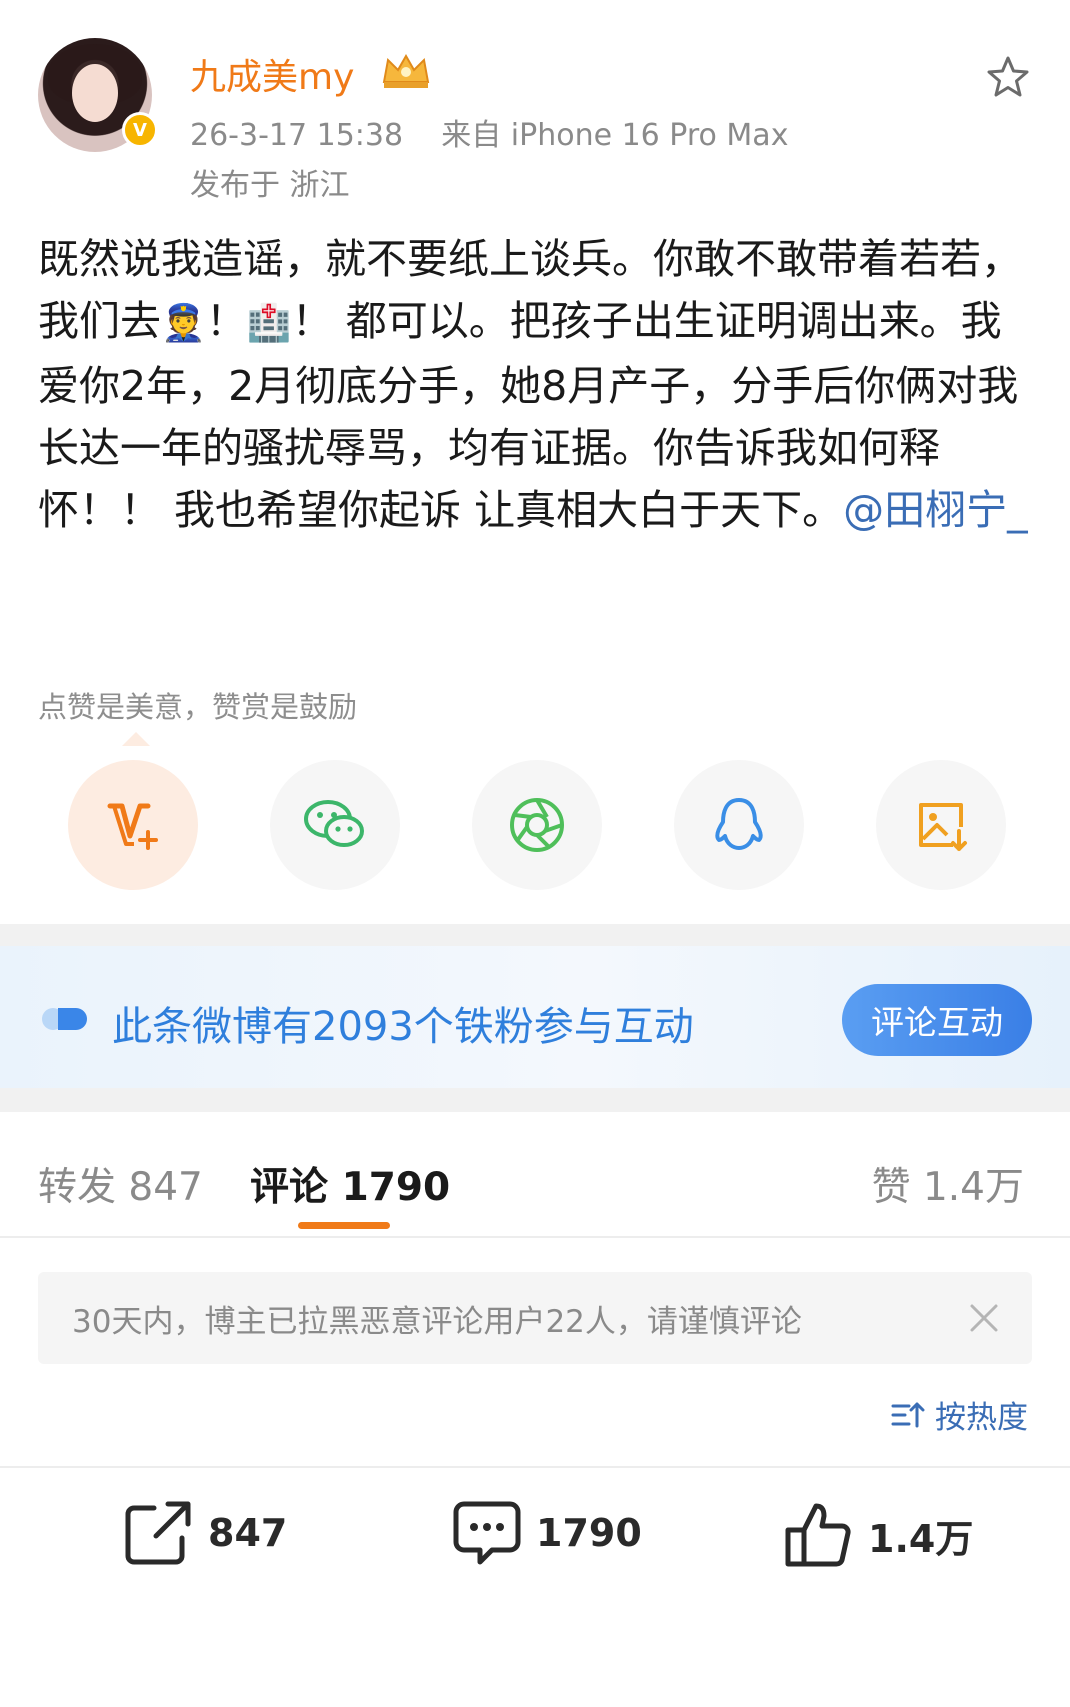 The image size is (1070, 1707). I want to click on share-moments-button, so click(537, 825).